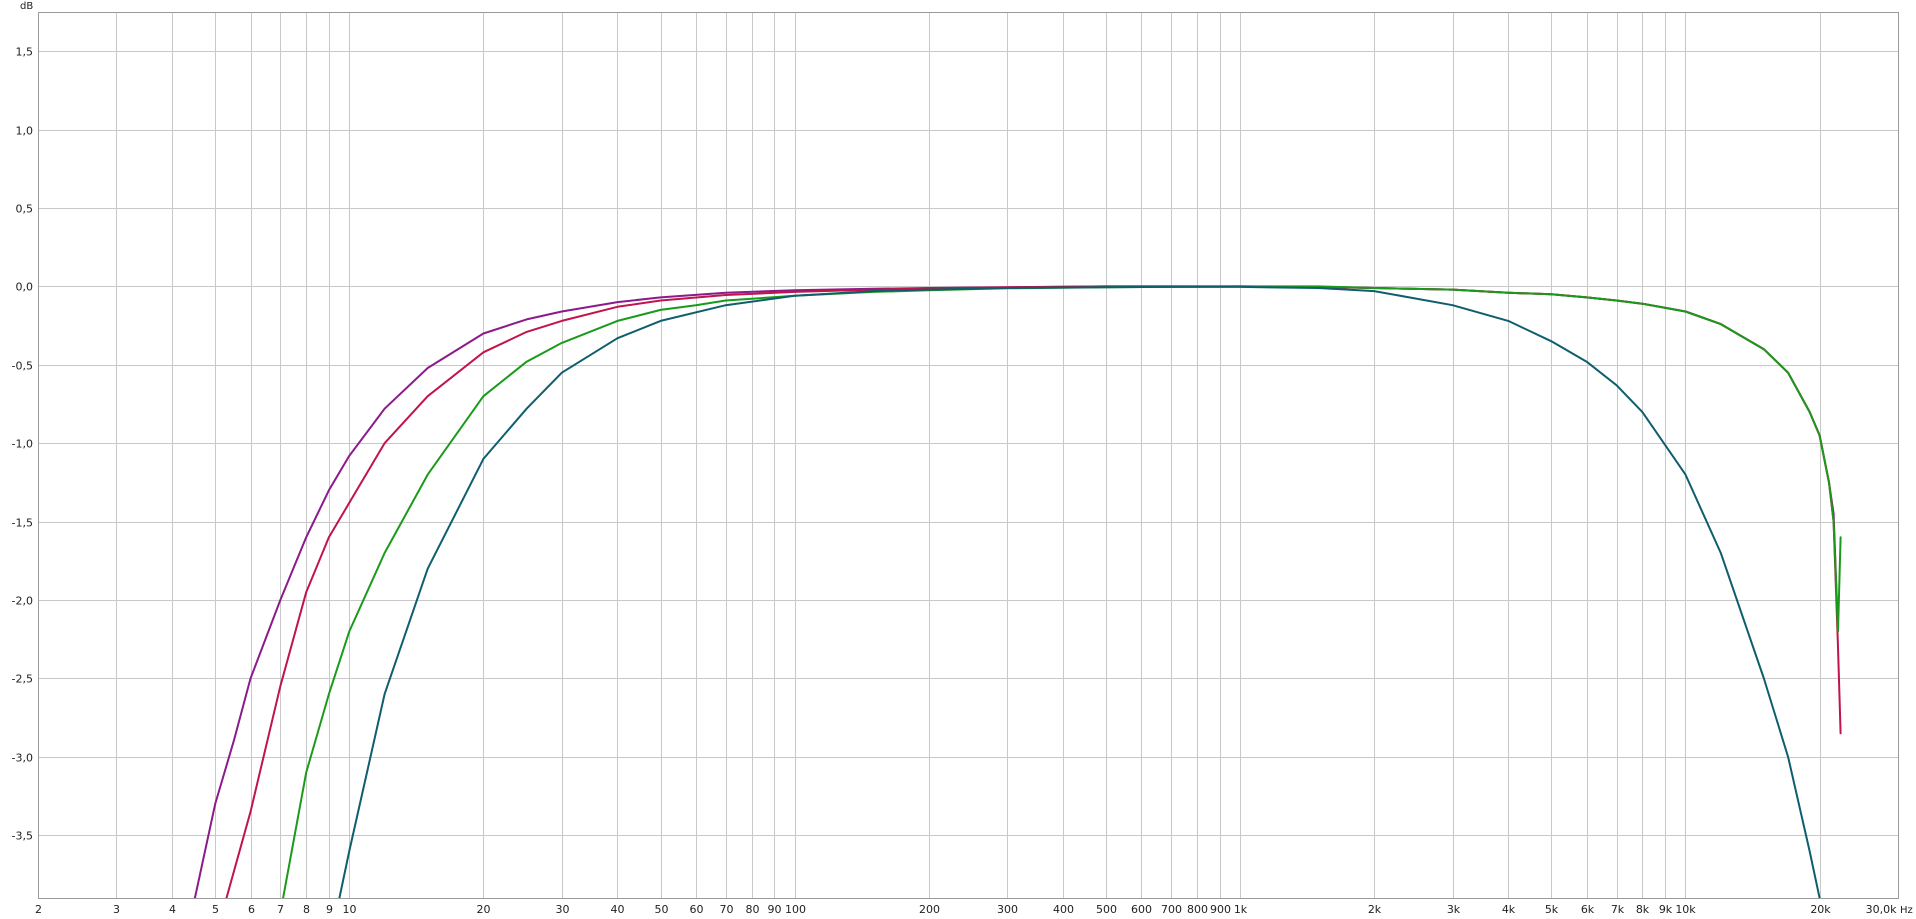 This screenshot has height=919, width=1916. What do you see at coordinates (563, 909) in the screenshot?
I see `x-tick-label: 30` at bounding box center [563, 909].